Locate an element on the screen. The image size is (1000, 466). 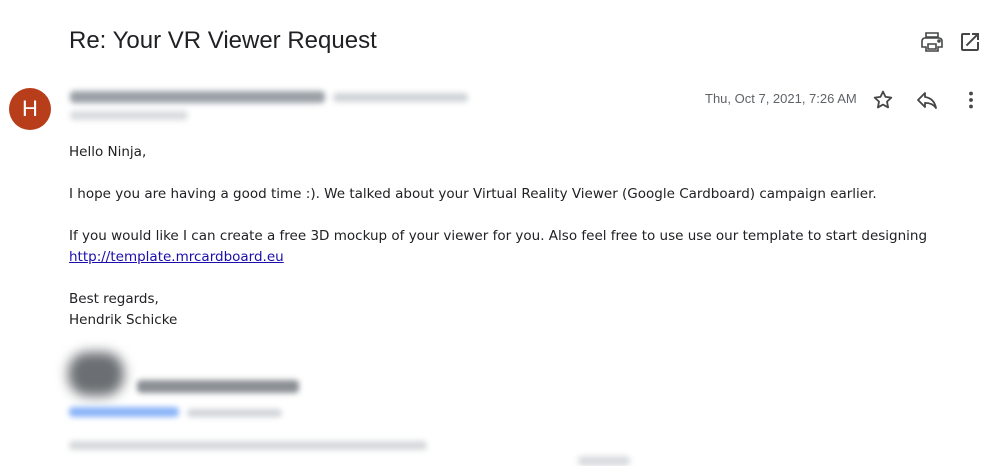
more-vertical-icon is located at coordinates (971, 100).